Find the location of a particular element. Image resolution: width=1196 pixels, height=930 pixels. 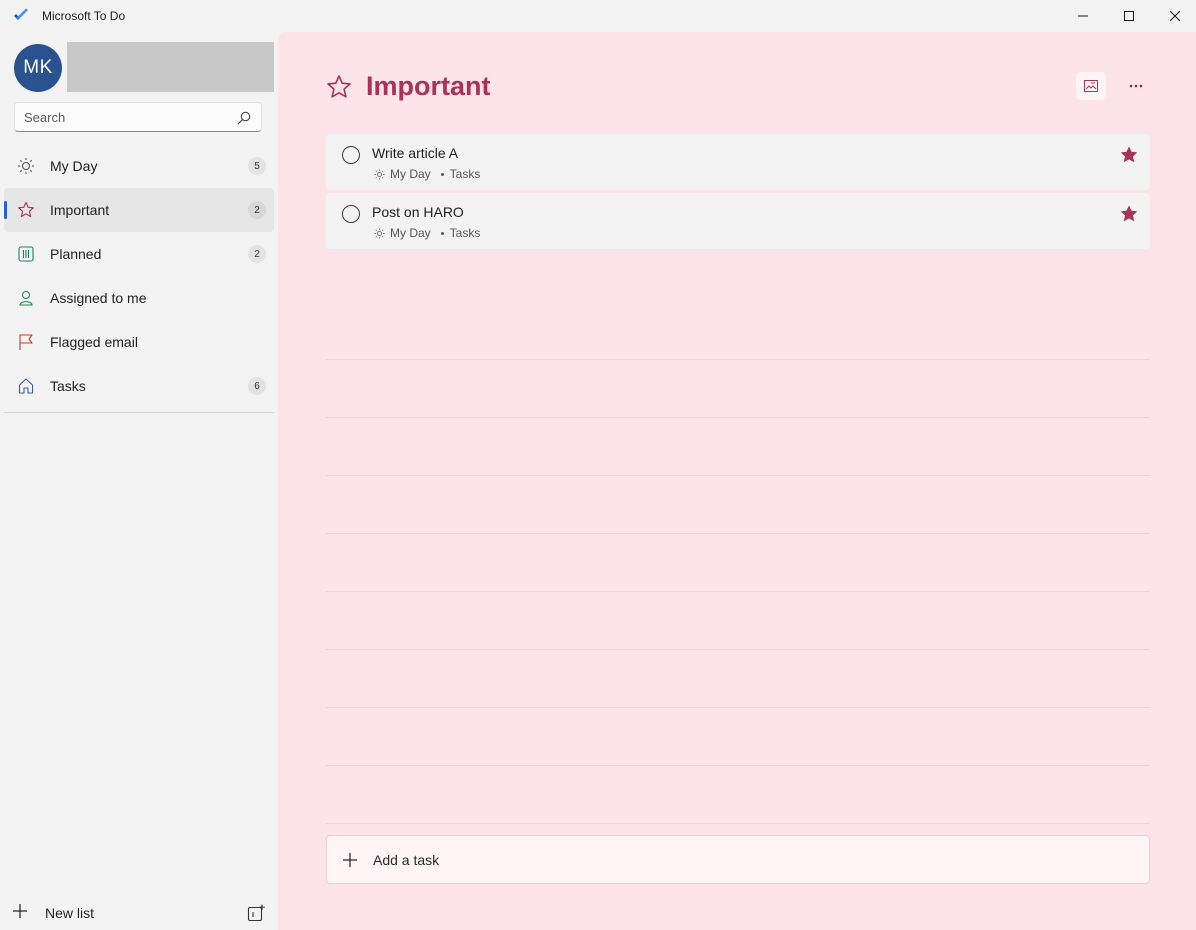

new-list-label: New list is located at coordinates (70, 913).